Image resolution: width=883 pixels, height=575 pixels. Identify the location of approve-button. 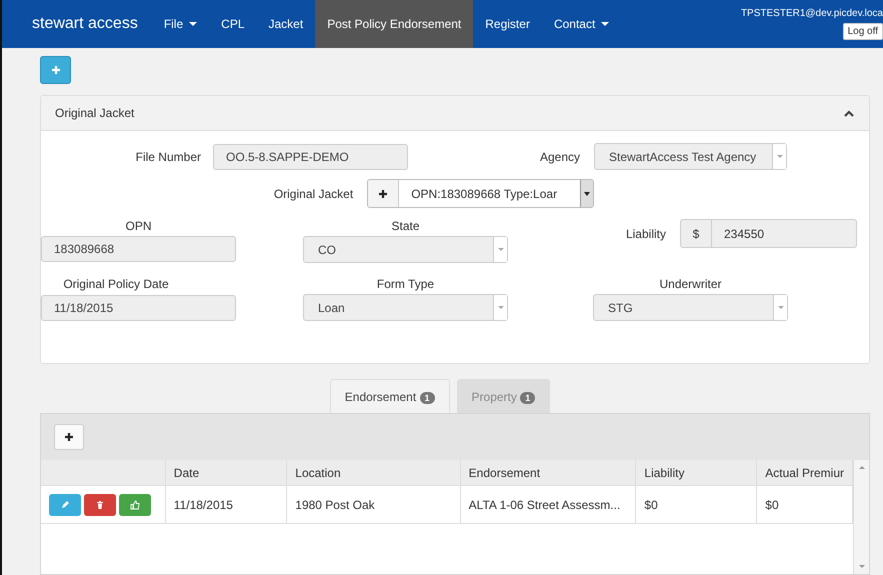
(135, 505).